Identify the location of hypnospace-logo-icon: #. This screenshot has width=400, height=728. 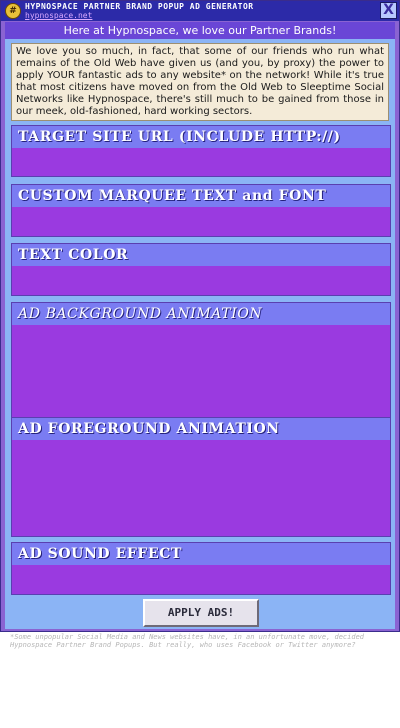
(13, 11).